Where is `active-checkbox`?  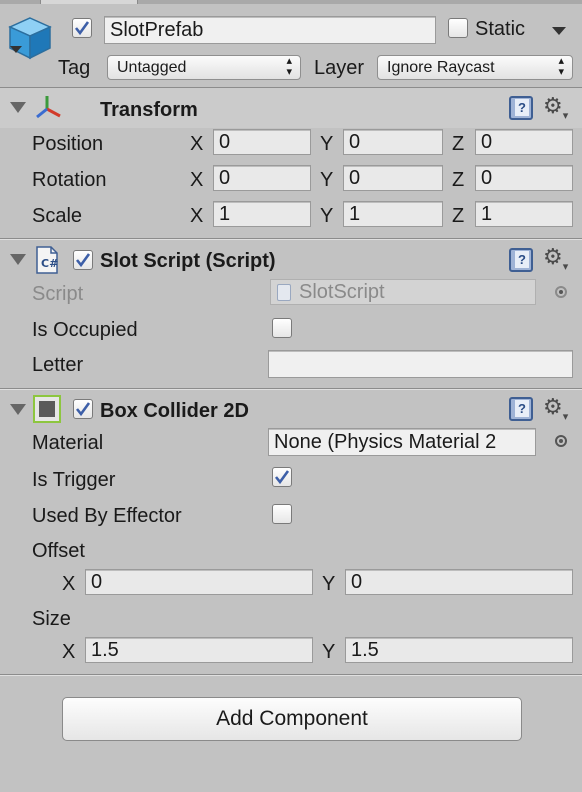 active-checkbox is located at coordinates (82, 28).